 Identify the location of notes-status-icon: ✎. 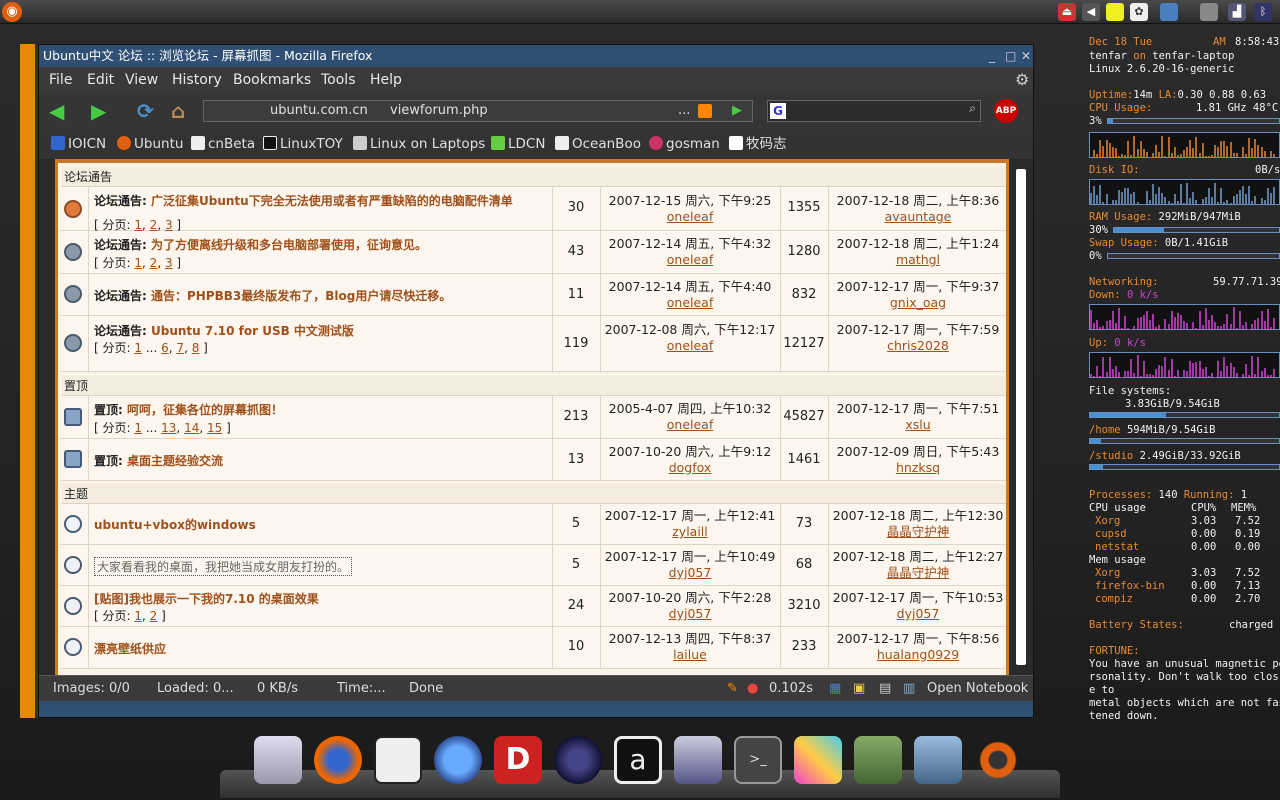
(732, 689).